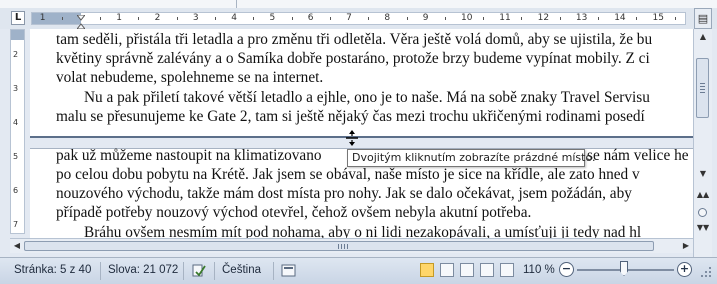 The height and width of the screenshot is (284, 717). What do you see at coordinates (703, 228) in the screenshot?
I see `next-page-icon: ▼▼` at bounding box center [703, 228].